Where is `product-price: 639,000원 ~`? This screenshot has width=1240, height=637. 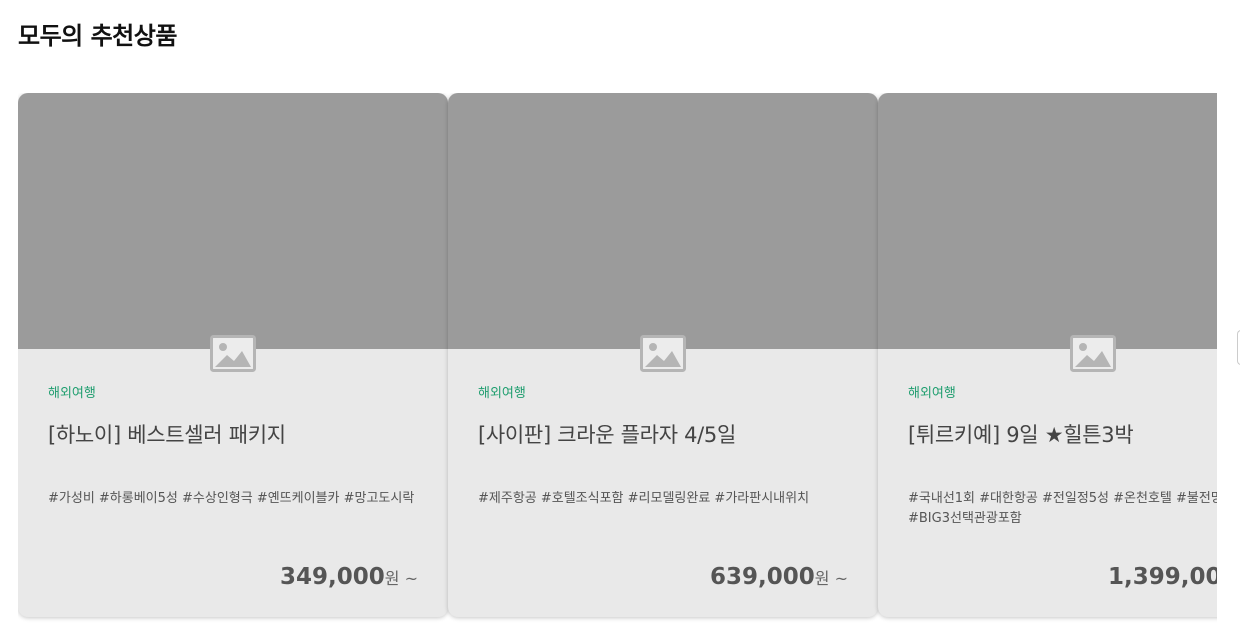 product-price: 639,000원 ~ is located at coordinates (779, 577).